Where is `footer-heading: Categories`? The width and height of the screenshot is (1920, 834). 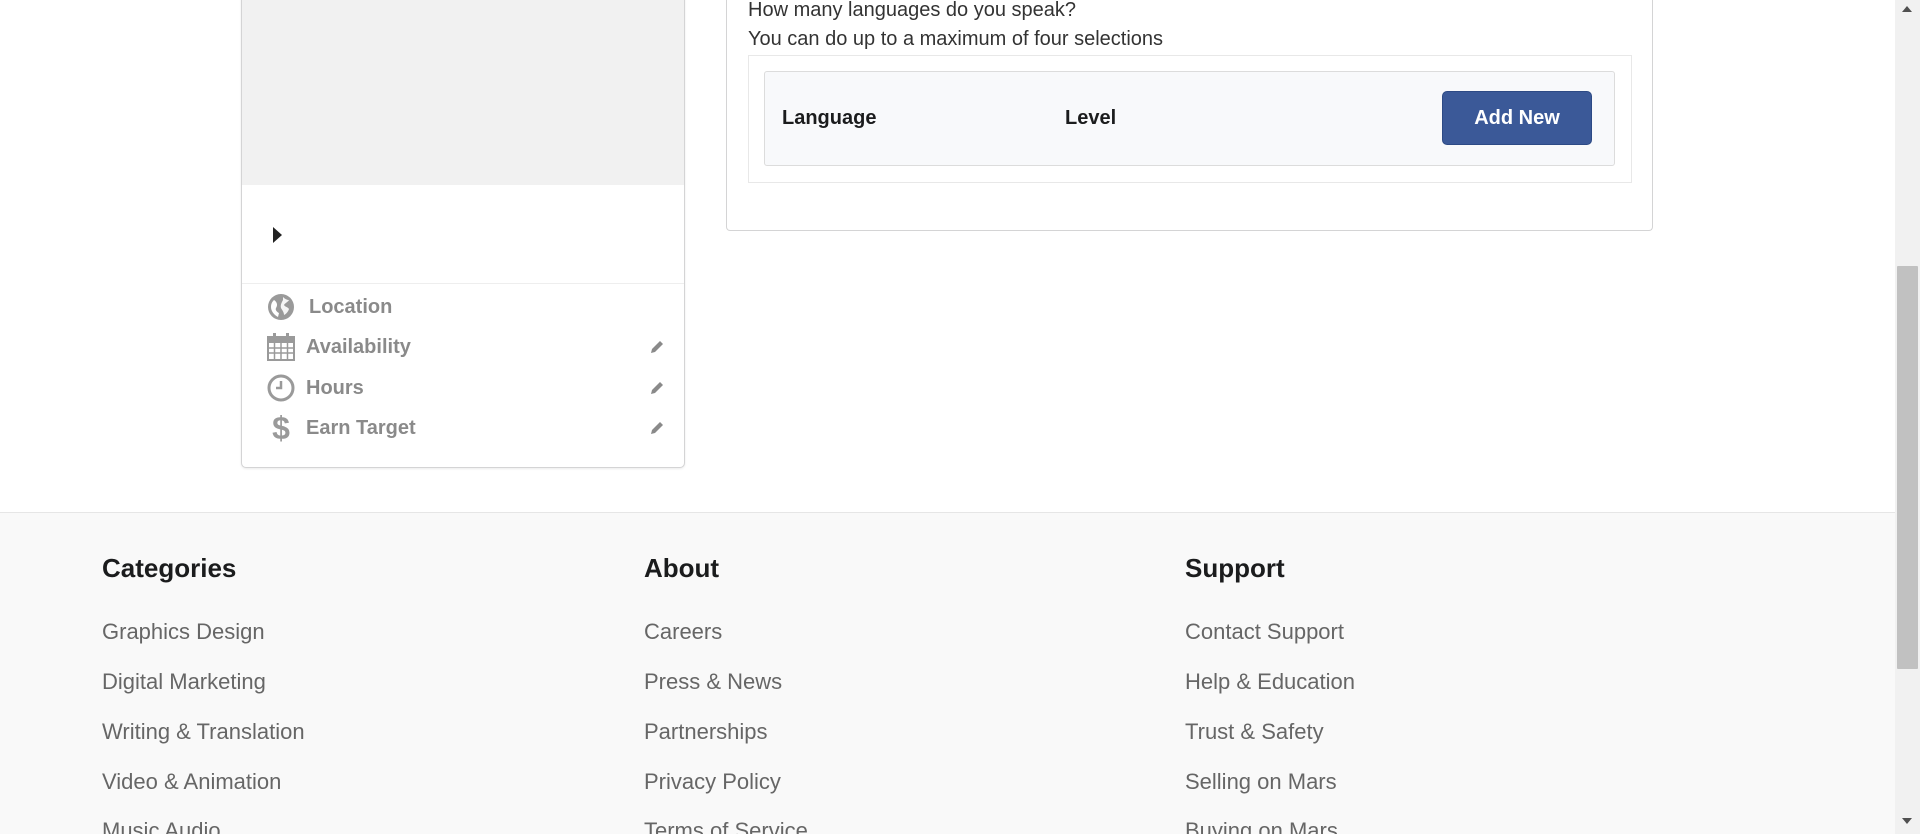
footer-heading: Categories is located at coordinates (169, 568).